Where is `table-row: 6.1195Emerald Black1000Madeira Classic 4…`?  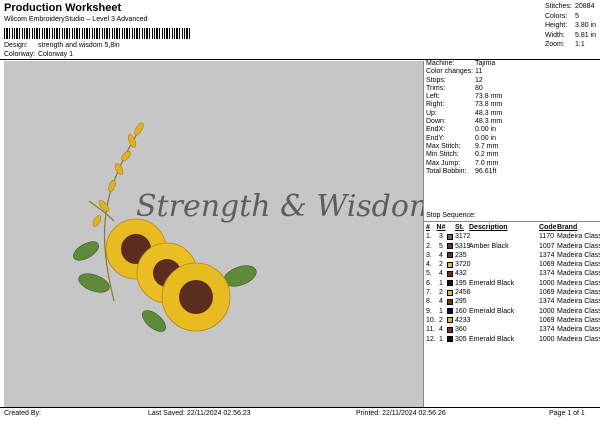
table-row: 6.1195Emerald Black1000Madeira Classic 4… is located at coordinates (513, 283).